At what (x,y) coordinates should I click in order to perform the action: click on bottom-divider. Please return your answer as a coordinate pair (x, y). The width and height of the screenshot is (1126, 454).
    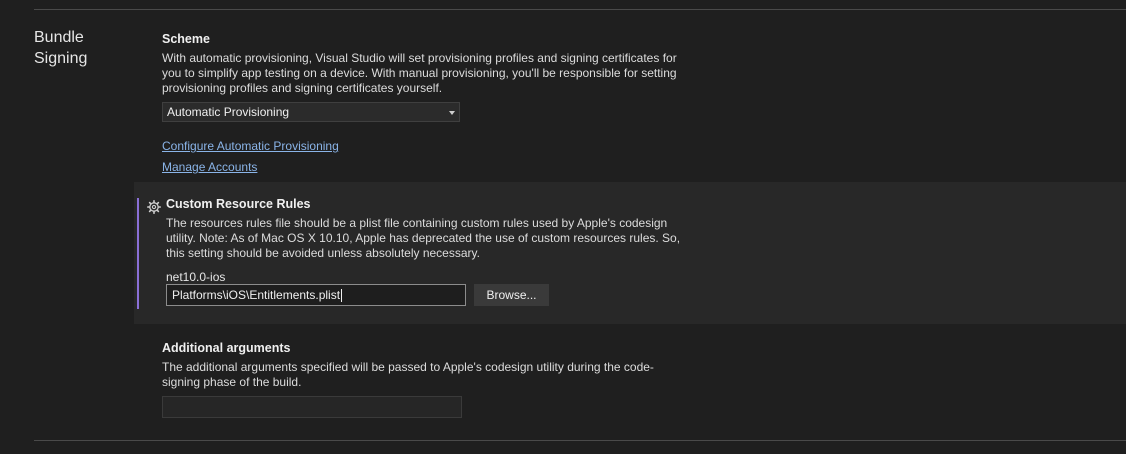
    Looking at the image, I should click on (580, 440).